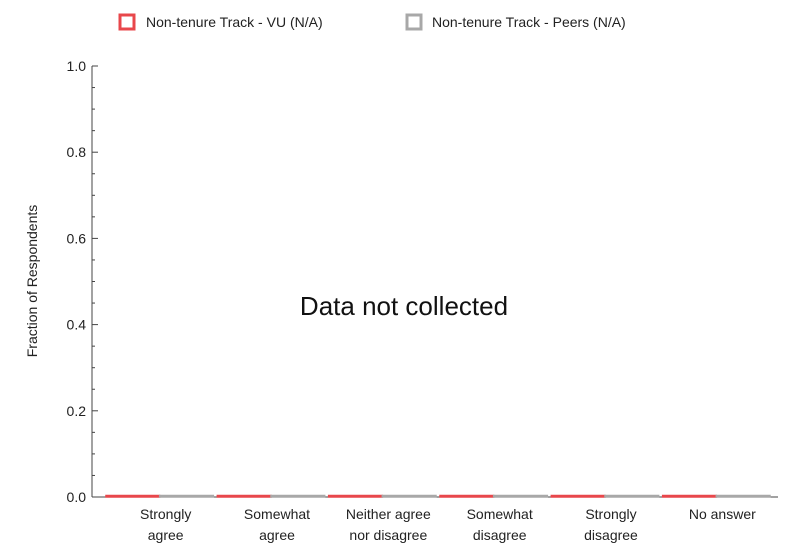 This screenshot has height=551, width=785. Describe the element at coordinates (77, 411) in the screenshot. I see `y-tick-label: 0.2` at that location.